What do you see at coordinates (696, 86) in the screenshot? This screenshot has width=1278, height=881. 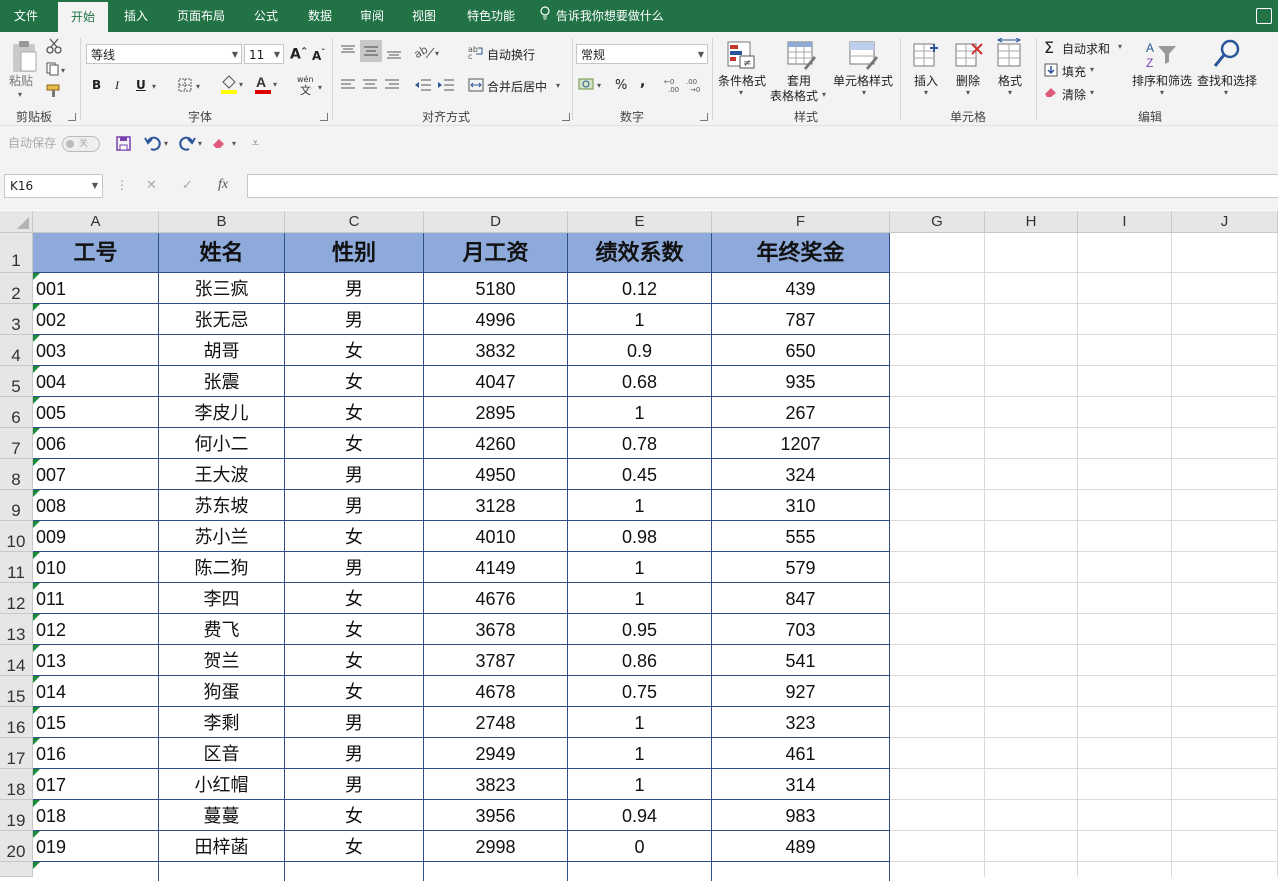 I see `decrease-decimal-icon: .00 →0` at bounding box center [696, 86].